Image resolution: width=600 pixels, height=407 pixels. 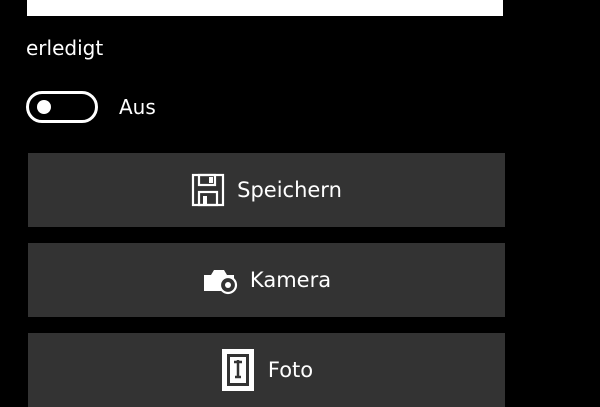 I want to click on save-button: Speichern, so click(x=266, y=190).